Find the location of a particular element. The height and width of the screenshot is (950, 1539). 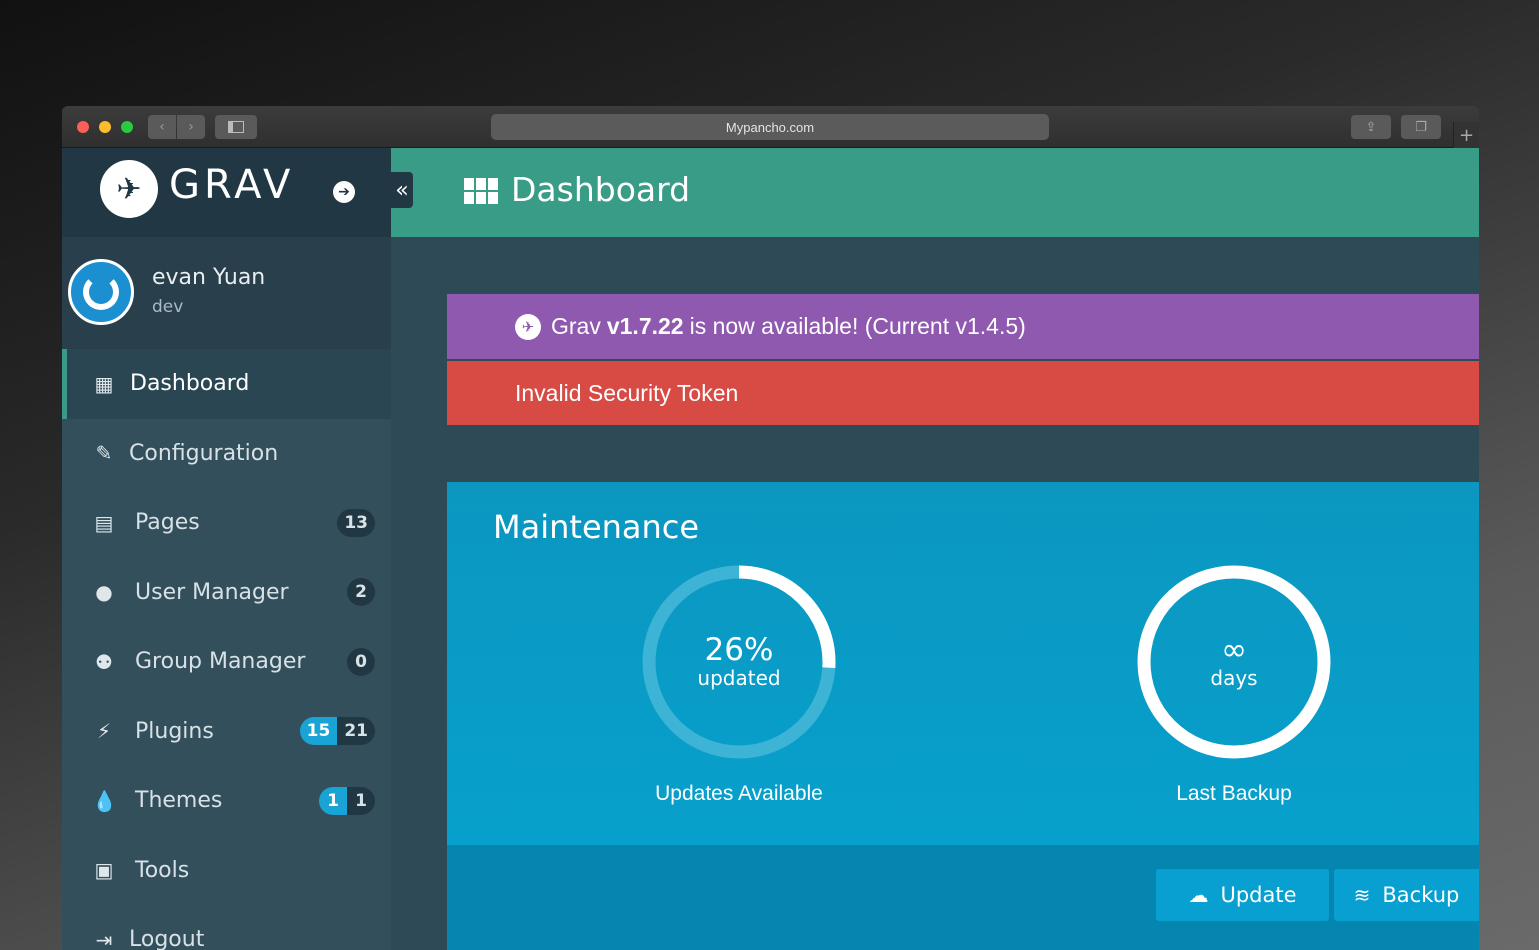

updates-gauge: 26% updated is located at coordinates (739, 662).